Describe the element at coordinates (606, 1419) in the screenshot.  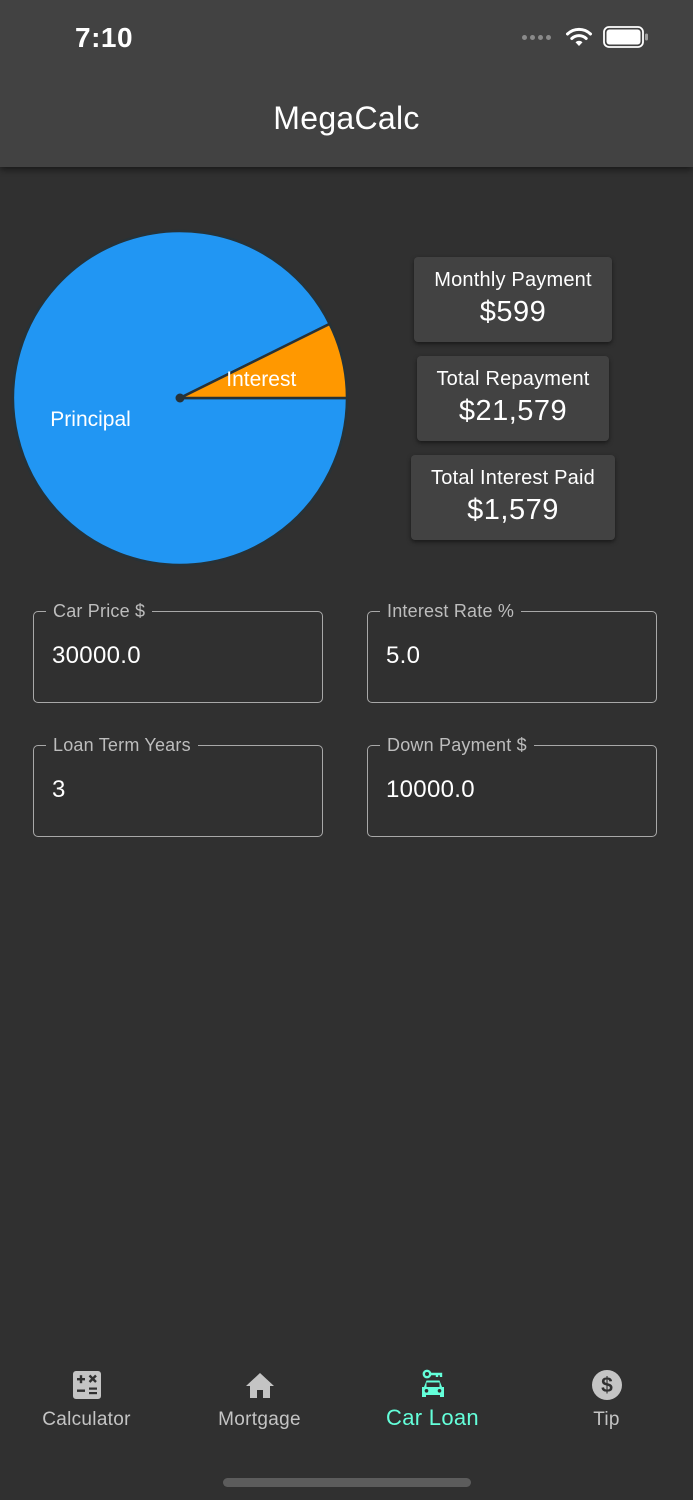
I see `nav-label-tip: Tip` at that location.